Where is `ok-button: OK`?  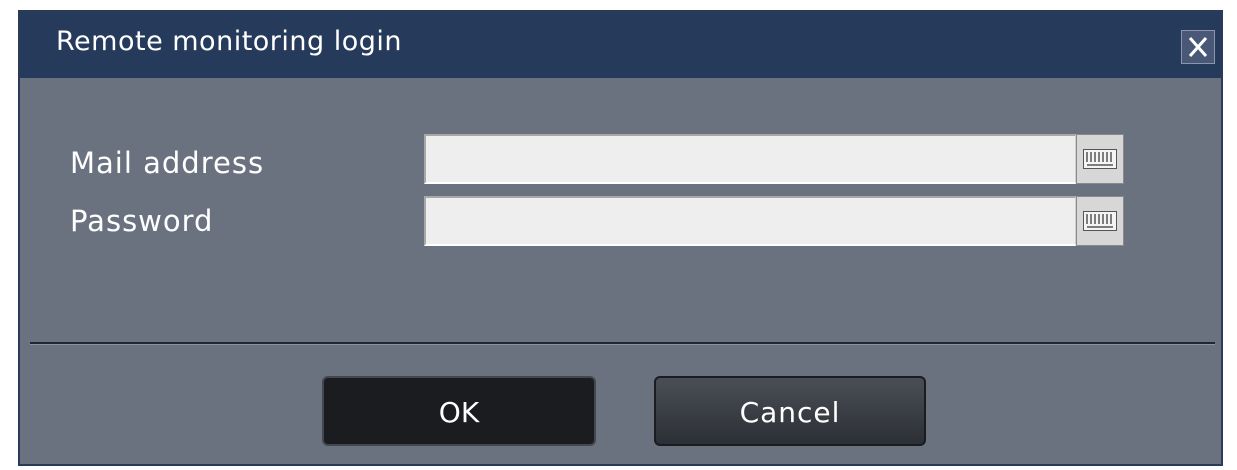 ok-button: OK is located at coordinates (459, 411).